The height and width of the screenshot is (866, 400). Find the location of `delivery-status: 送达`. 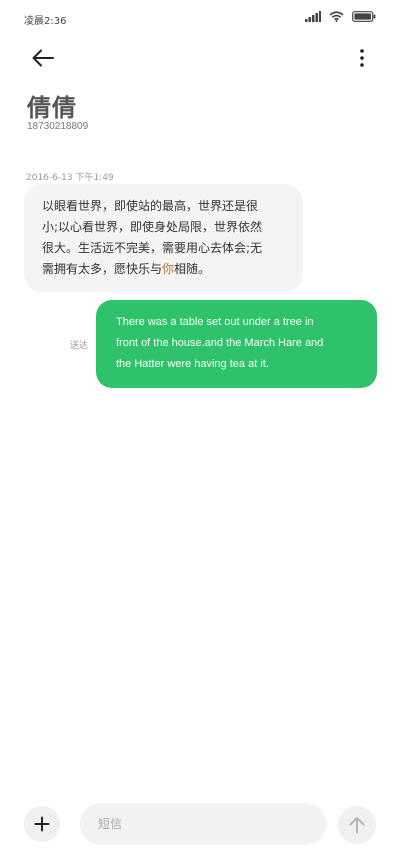

delivery-status: 送达 is located at coordinates (79, 346).